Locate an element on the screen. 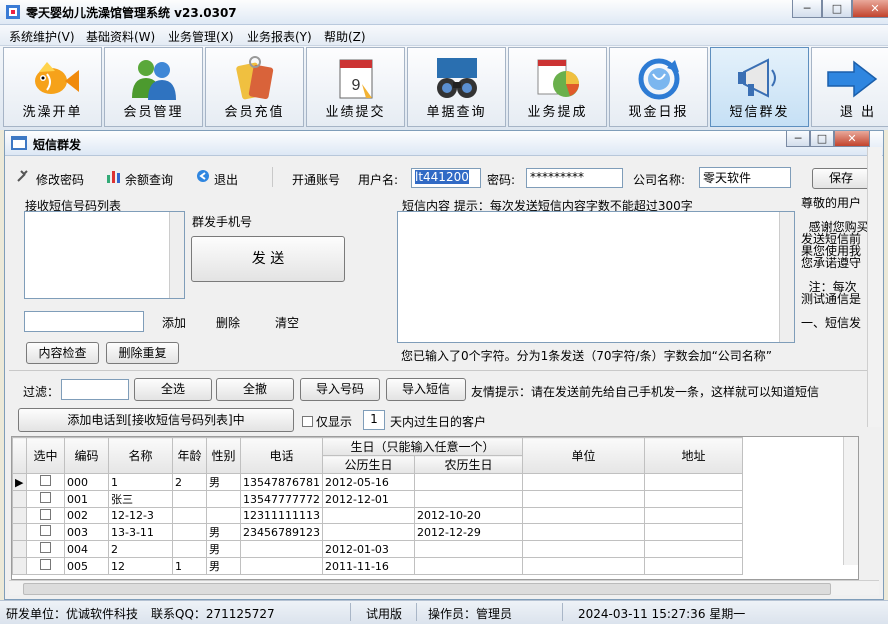 The image size is (888, 624). status-divider is located at coordinates (416, 612).